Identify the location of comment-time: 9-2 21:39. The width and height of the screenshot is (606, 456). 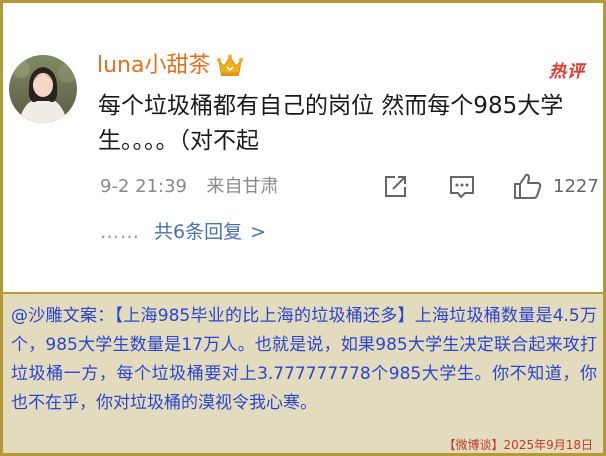
(143, 186).